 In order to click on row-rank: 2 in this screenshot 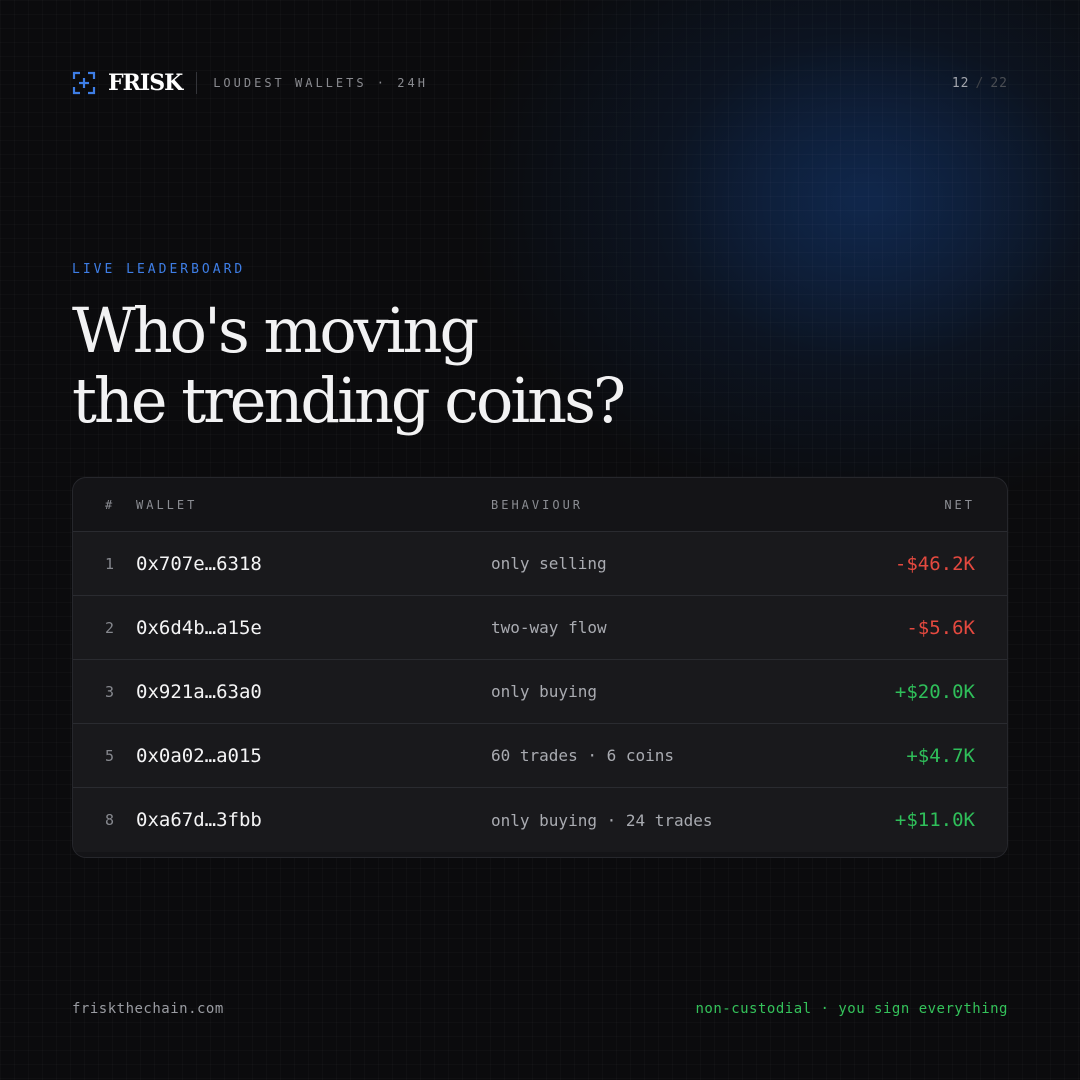, I will do `click(110, 627)`.